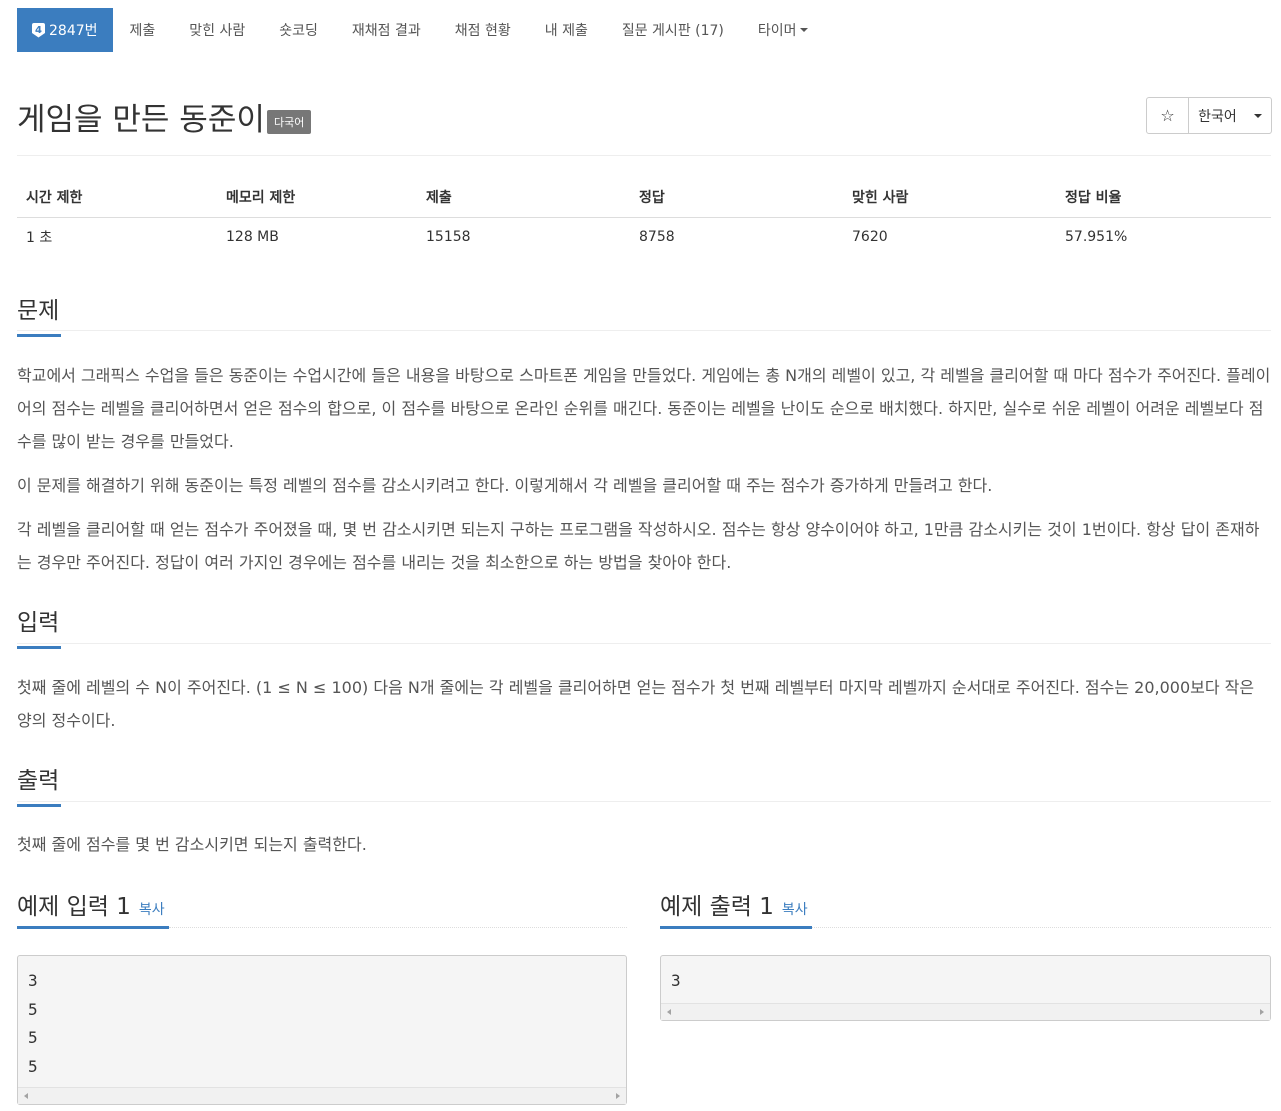  I want to click on info-header: 제출, so click(523, 198).